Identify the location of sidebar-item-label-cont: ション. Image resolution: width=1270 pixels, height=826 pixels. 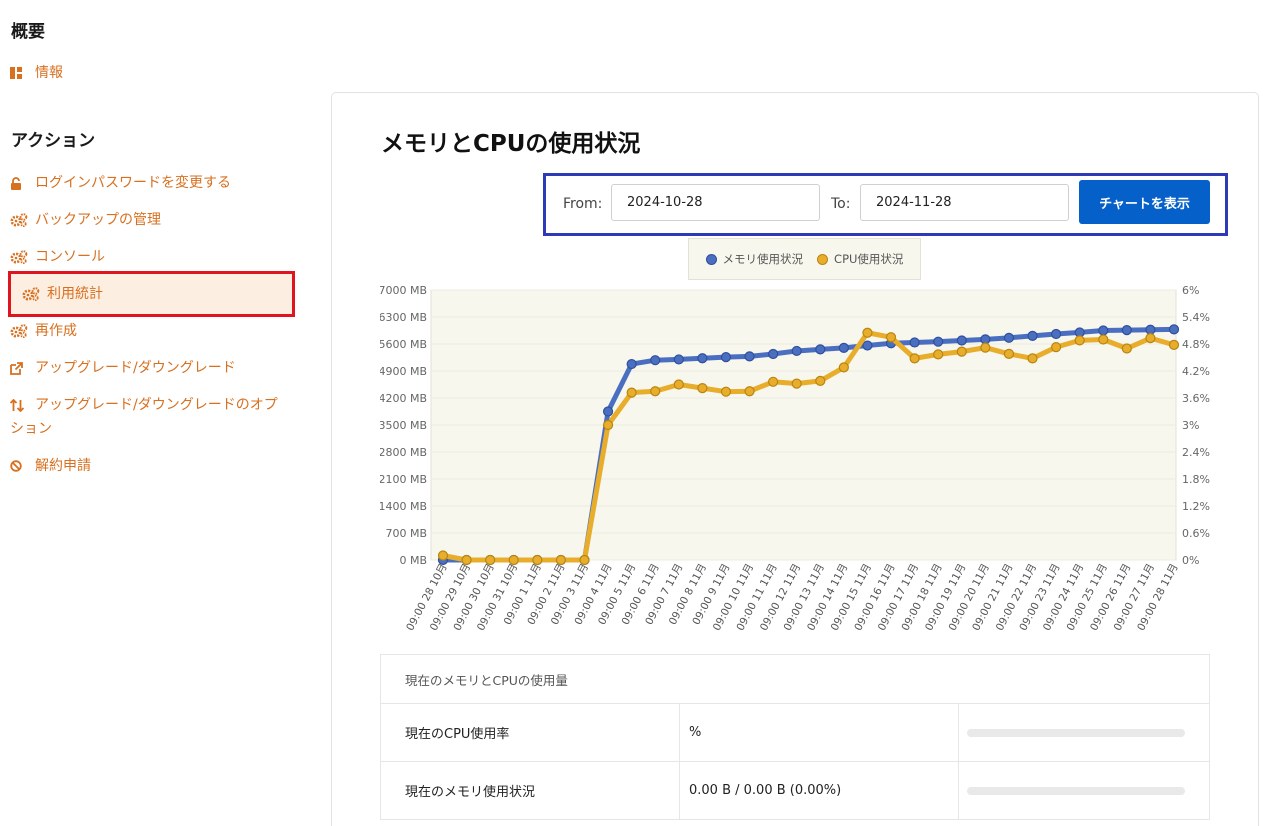
(31, 429).